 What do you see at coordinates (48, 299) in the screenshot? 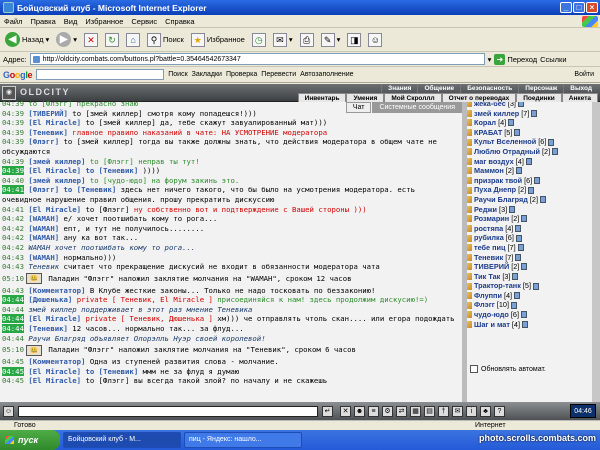
I see `chat-nick: [Дюшенька]` at bounding box center [48, 299].